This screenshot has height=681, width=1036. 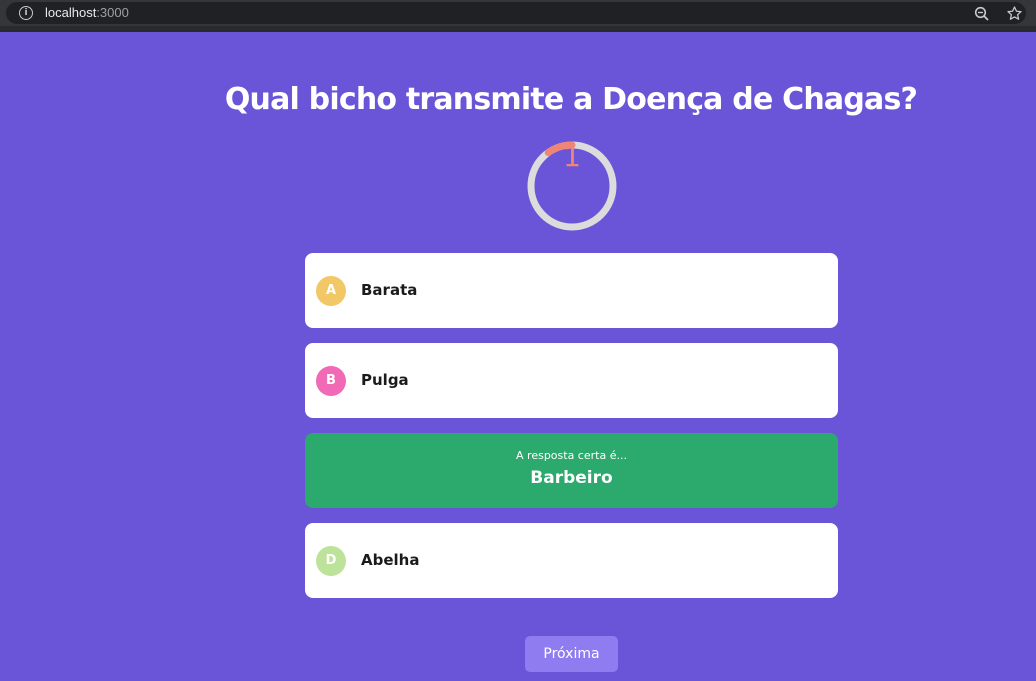 I want to click on option-b: B Pulga, so click(x=571, y=380).